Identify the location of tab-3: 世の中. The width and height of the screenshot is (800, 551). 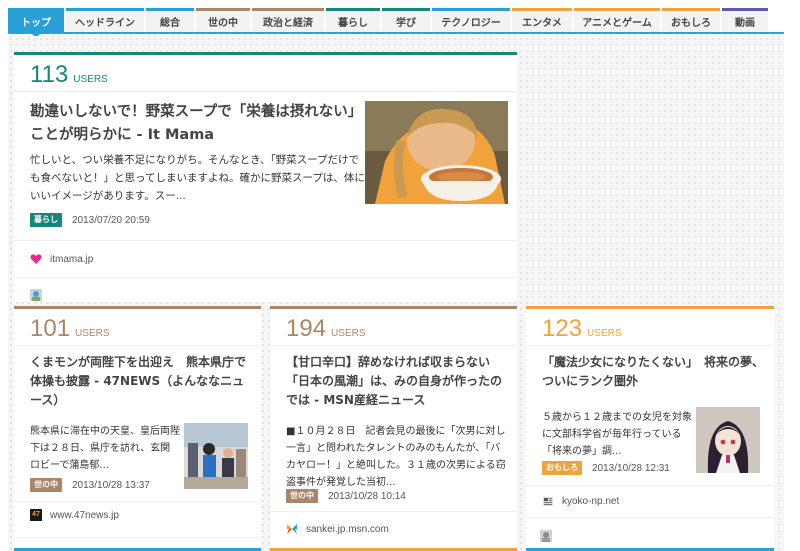
(223, 20).